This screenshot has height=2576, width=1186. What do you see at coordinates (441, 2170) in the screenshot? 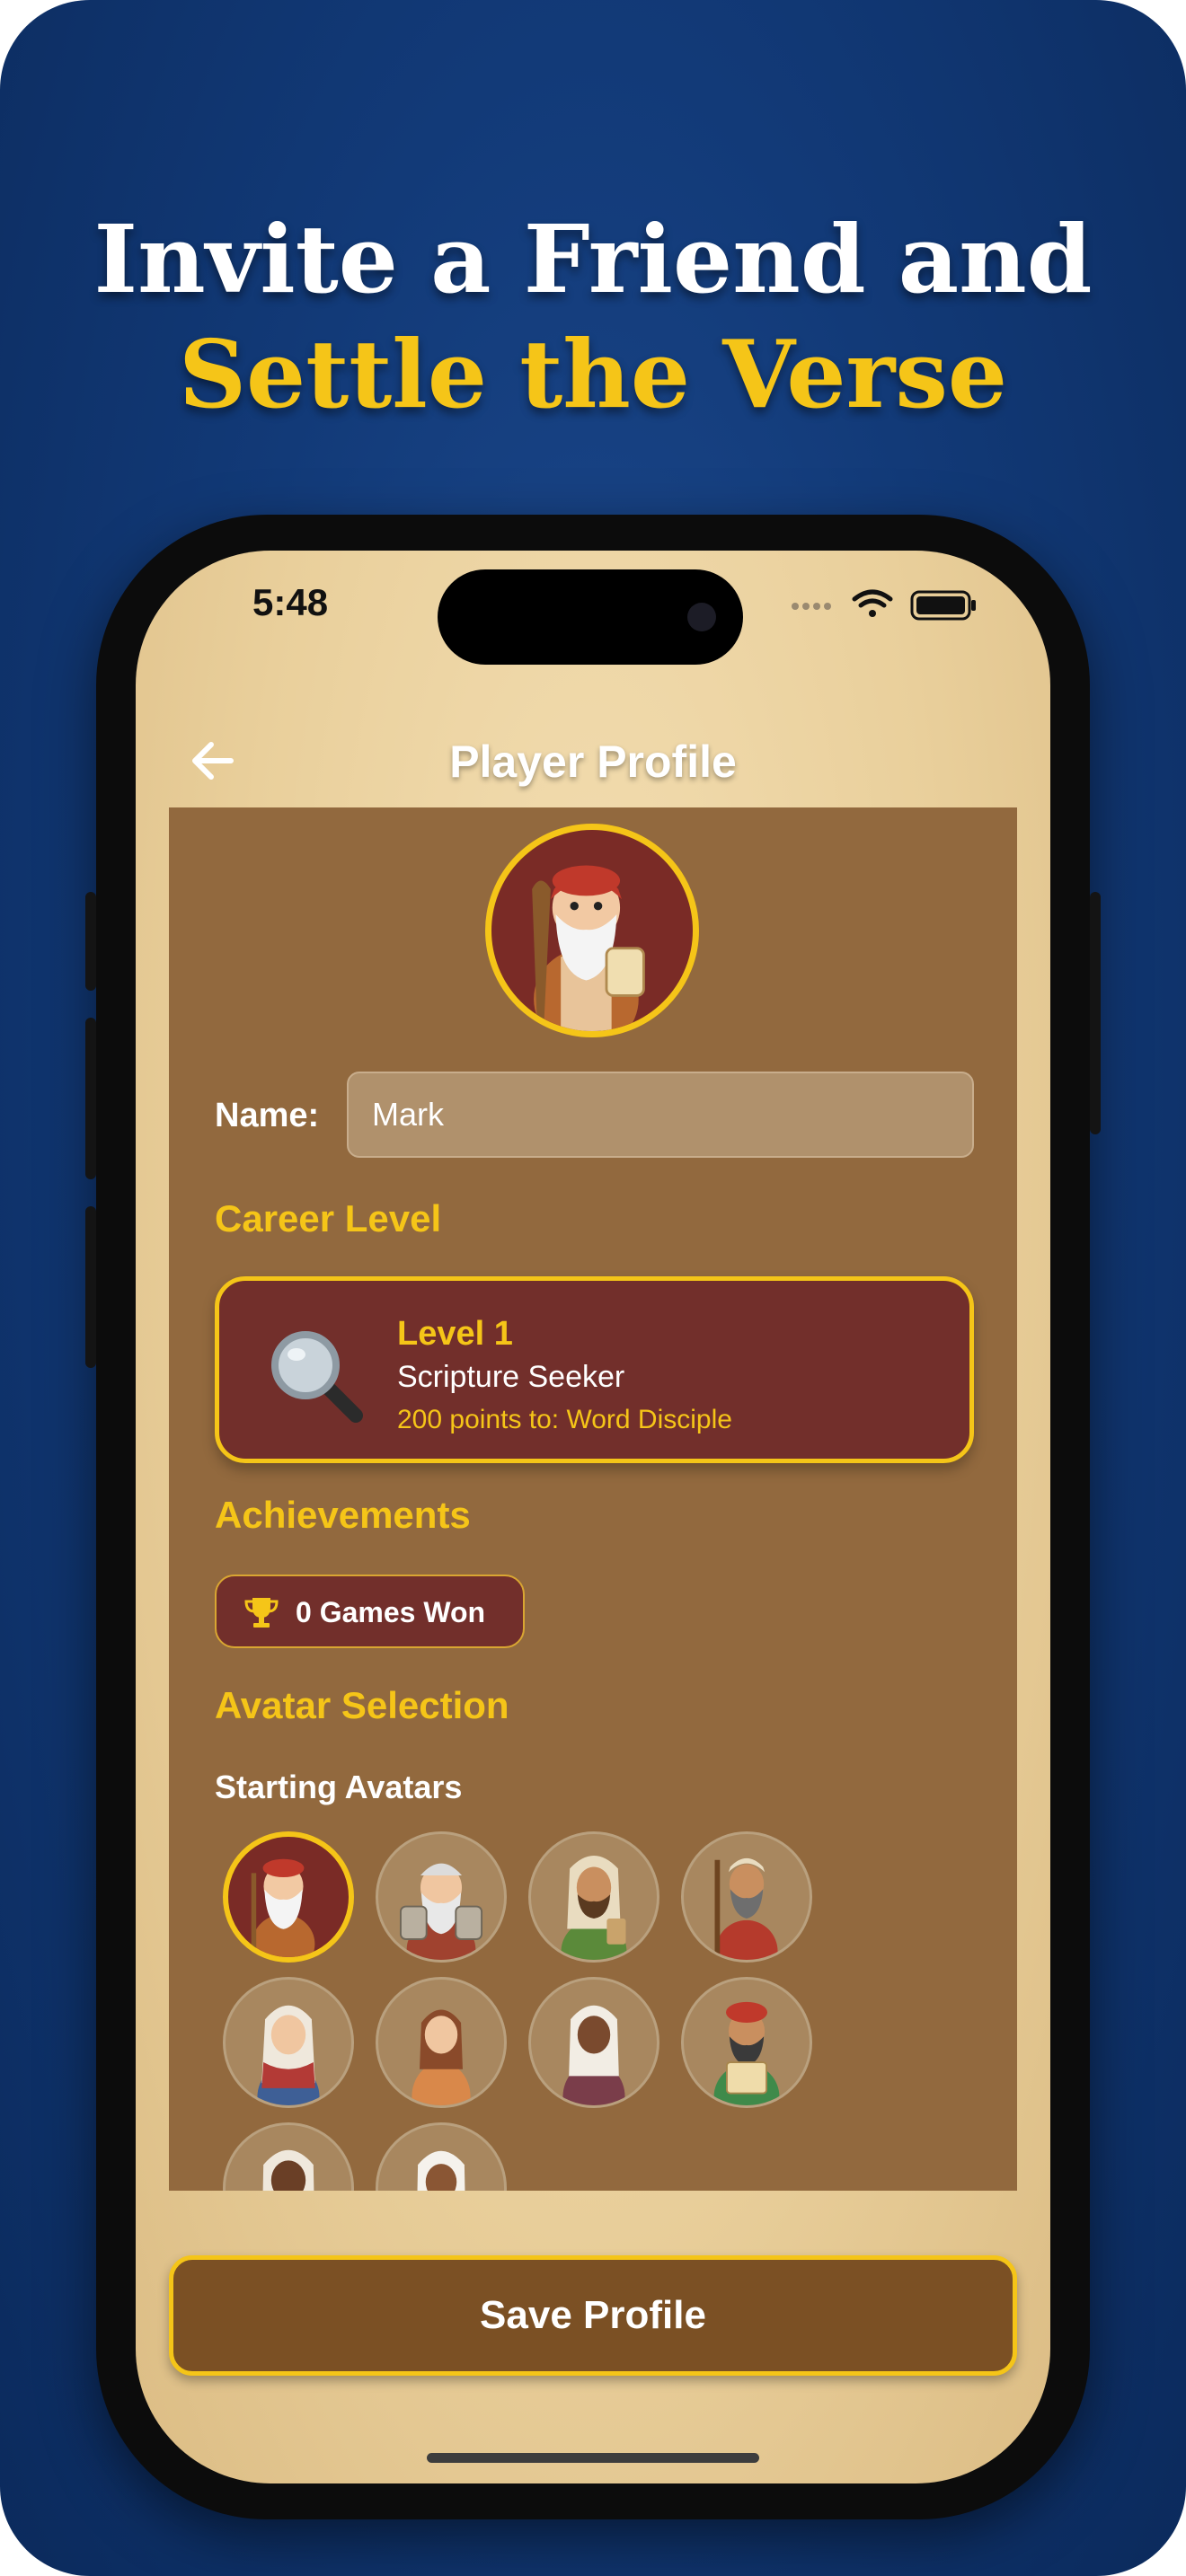
I see `woman-headcloth-avatar-icon` at bounding box center [441, 2170].